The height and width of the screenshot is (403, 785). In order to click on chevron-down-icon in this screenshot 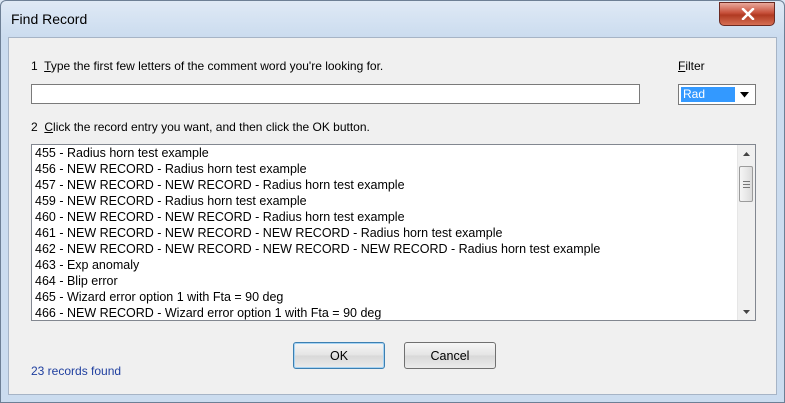, I will do `click(744, 94)`.